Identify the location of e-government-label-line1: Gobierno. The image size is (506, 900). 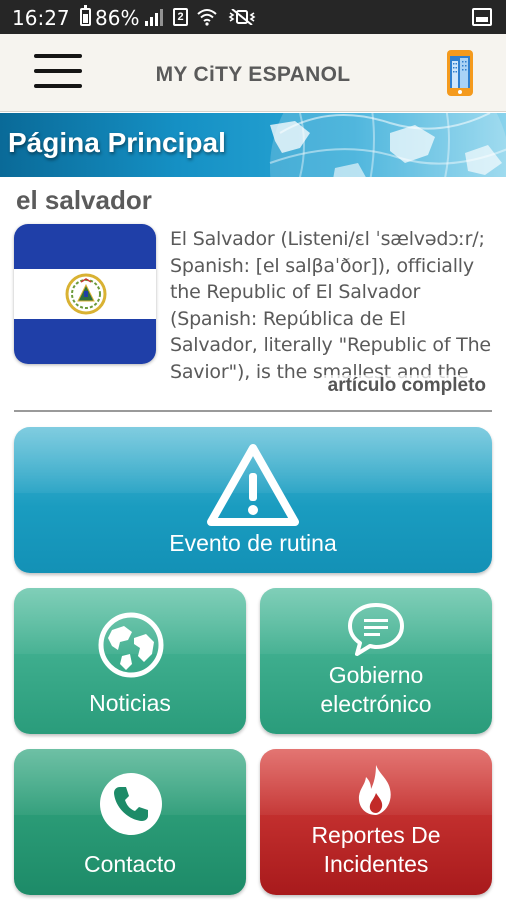
(376, 675).